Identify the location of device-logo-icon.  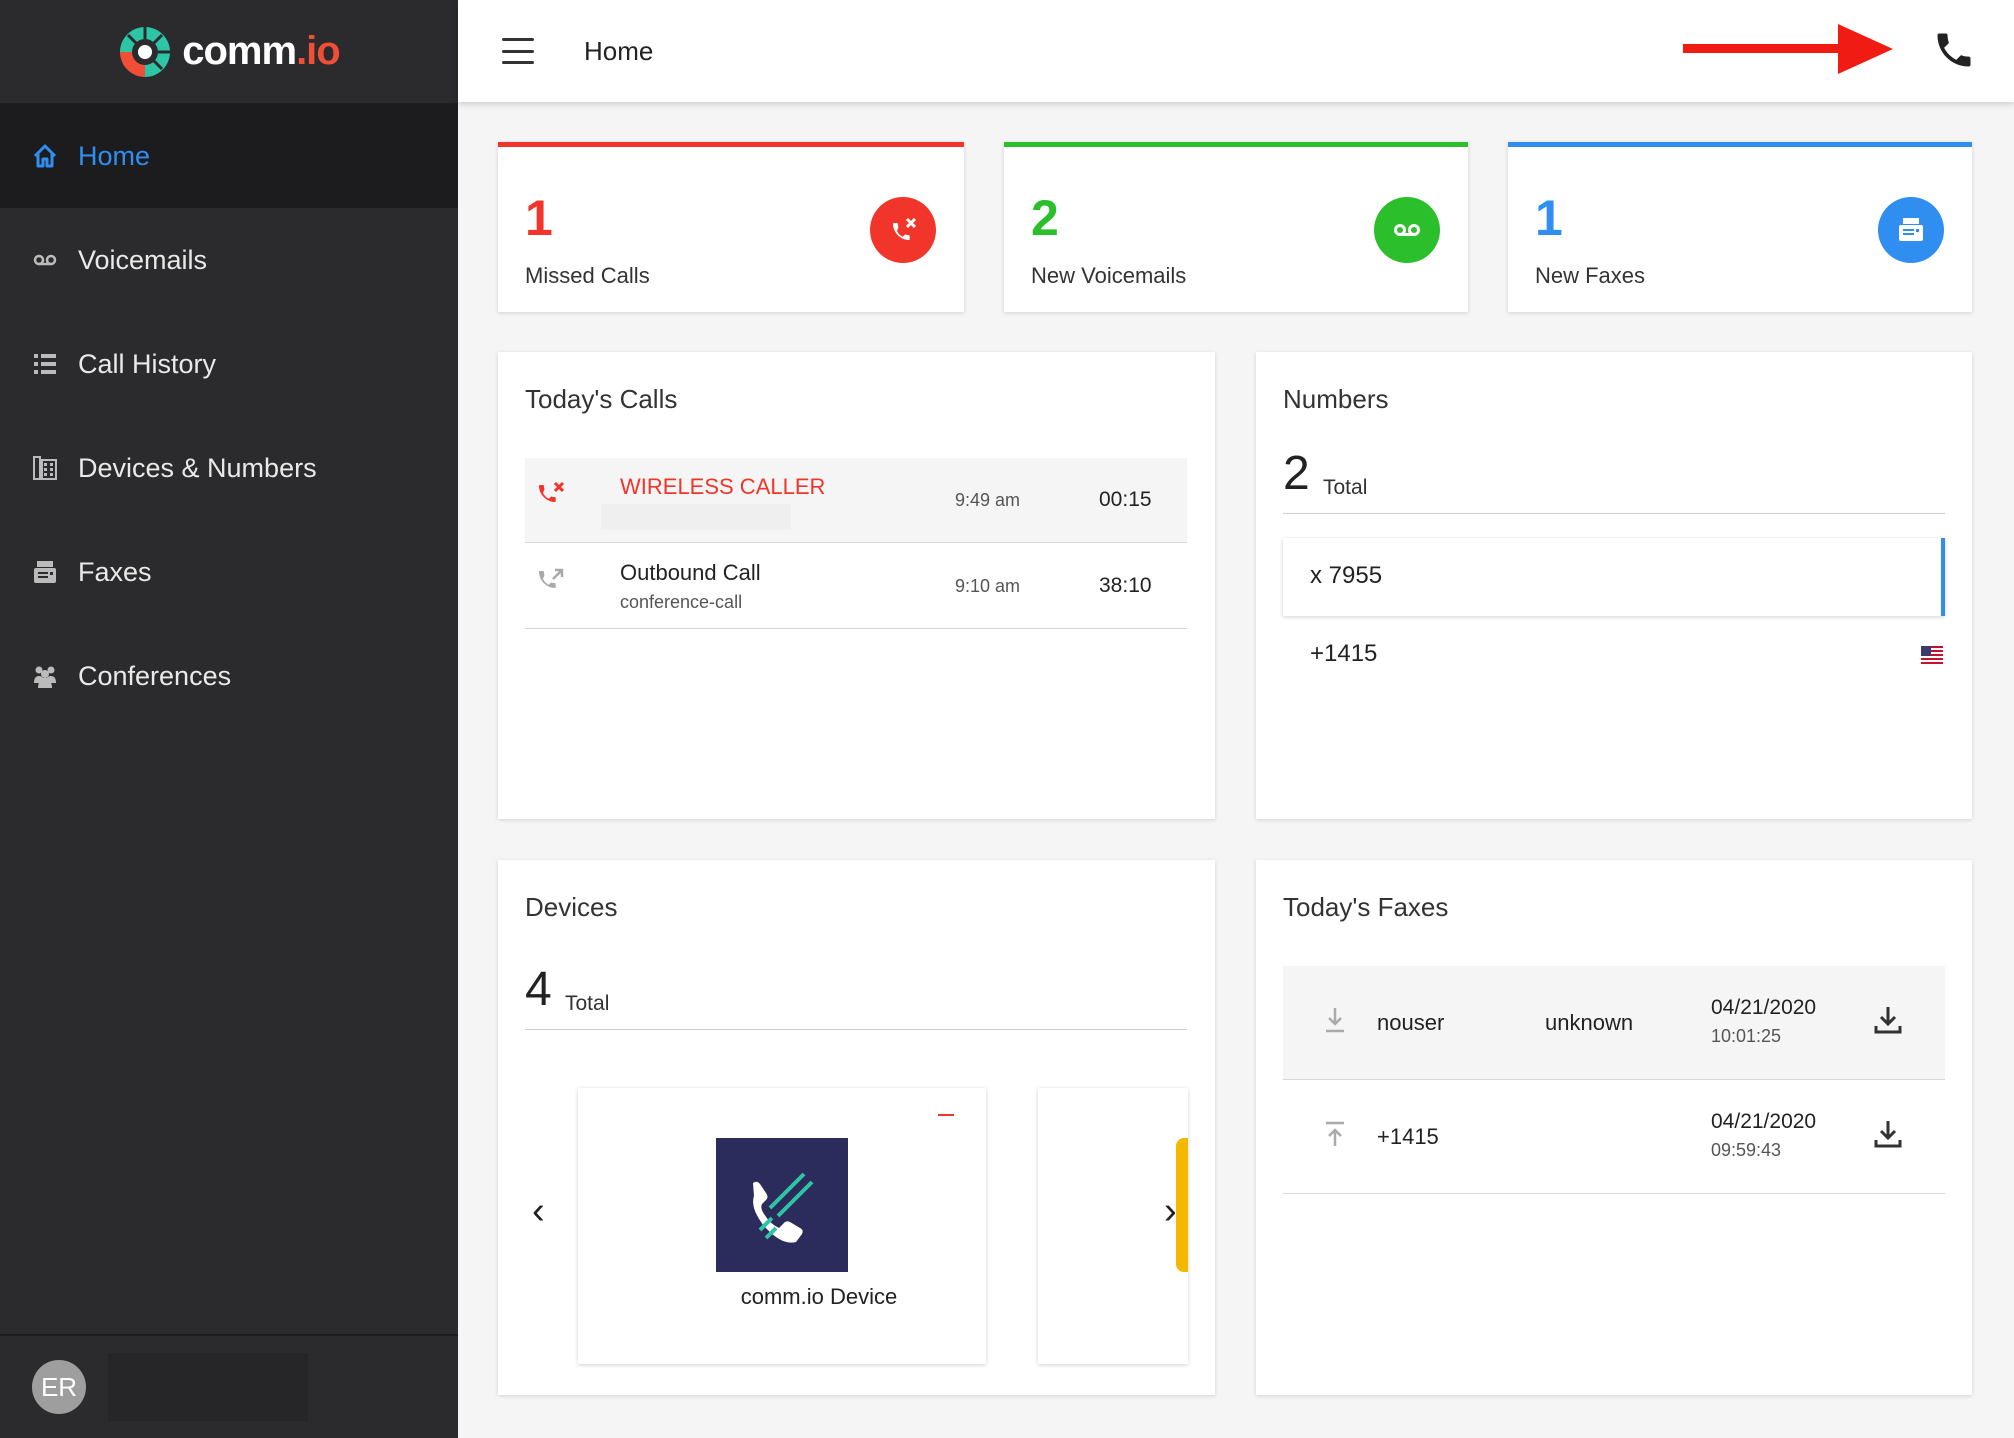
(782, 1205).